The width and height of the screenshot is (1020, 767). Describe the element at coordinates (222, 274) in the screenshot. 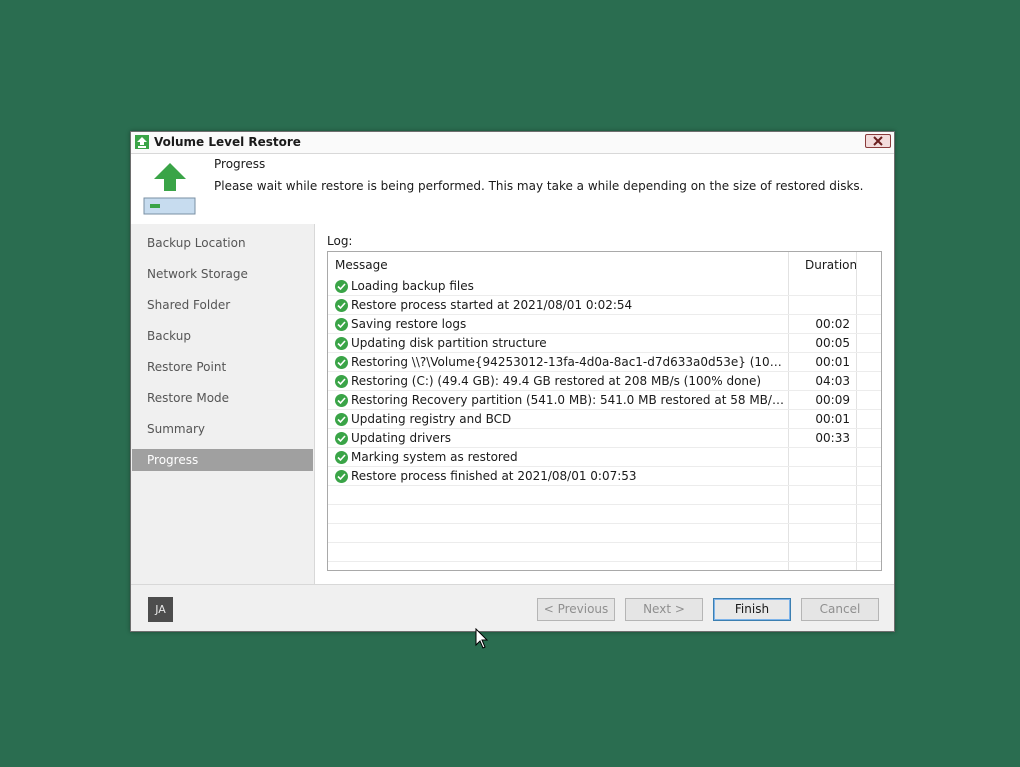

I see `sidebar-item-network-storage: Network Storage` at that location.